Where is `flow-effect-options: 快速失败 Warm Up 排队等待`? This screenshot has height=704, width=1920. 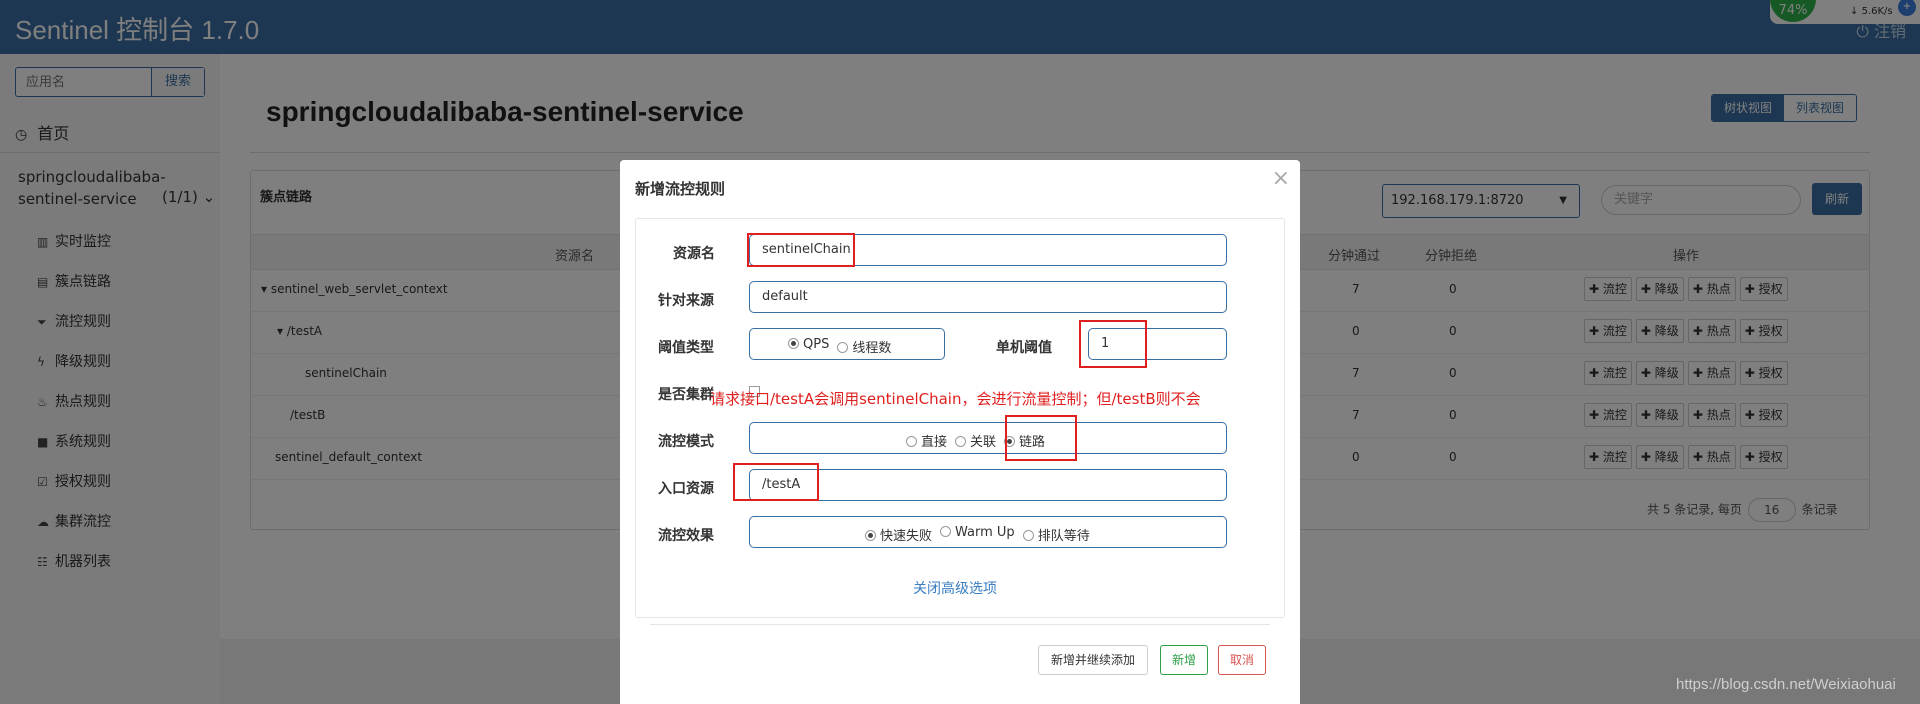
flow-effect-options: 快速失败 Warm Up 排队等待 is located at coordinates (977, 534).